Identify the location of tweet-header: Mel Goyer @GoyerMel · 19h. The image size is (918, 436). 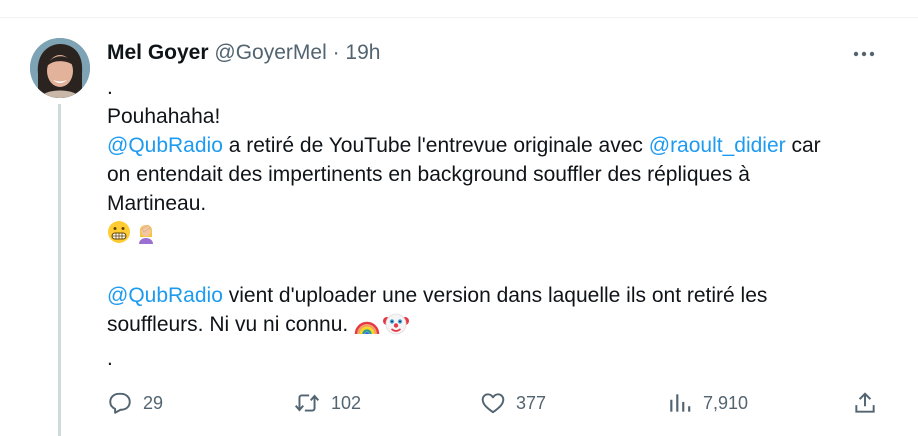
(243, 53).